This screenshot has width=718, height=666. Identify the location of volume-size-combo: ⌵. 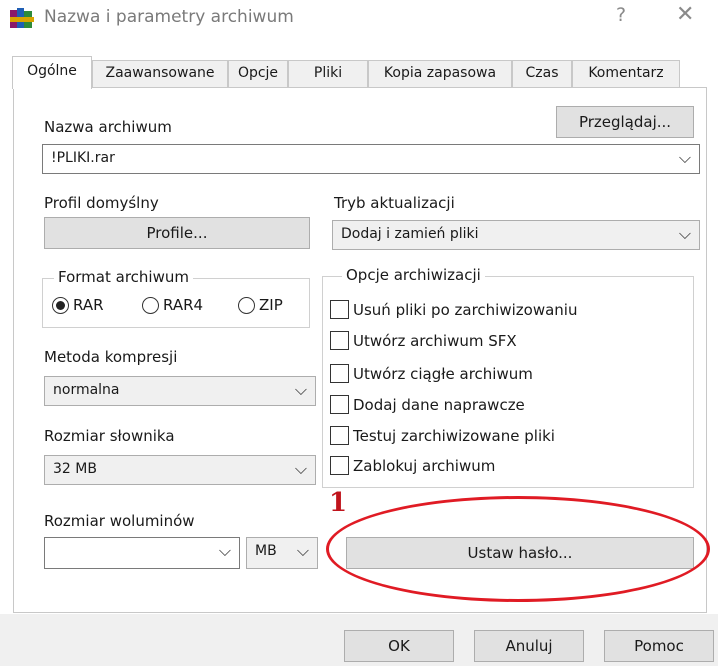
(142, 553).